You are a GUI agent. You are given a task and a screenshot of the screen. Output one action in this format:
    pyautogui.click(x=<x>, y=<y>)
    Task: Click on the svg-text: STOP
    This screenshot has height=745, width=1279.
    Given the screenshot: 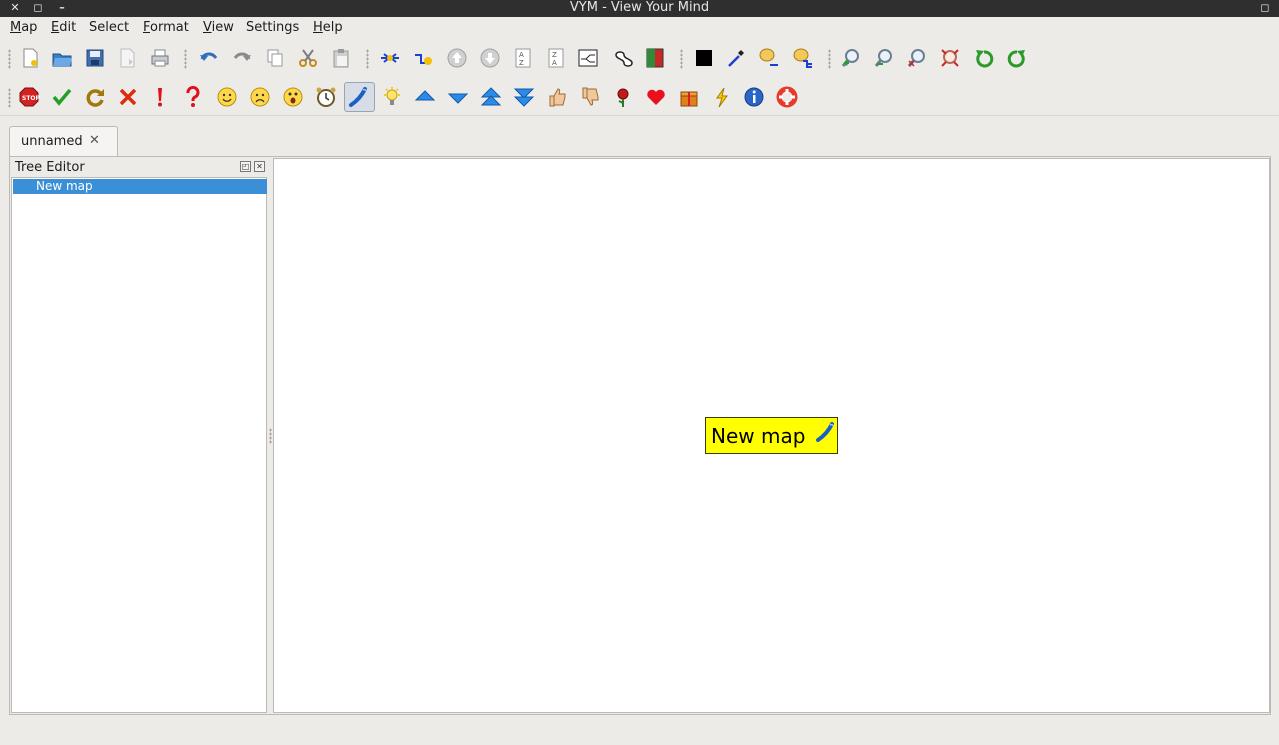 What is the action you would take?
    pyautogui.click(x=31, y=98)
    